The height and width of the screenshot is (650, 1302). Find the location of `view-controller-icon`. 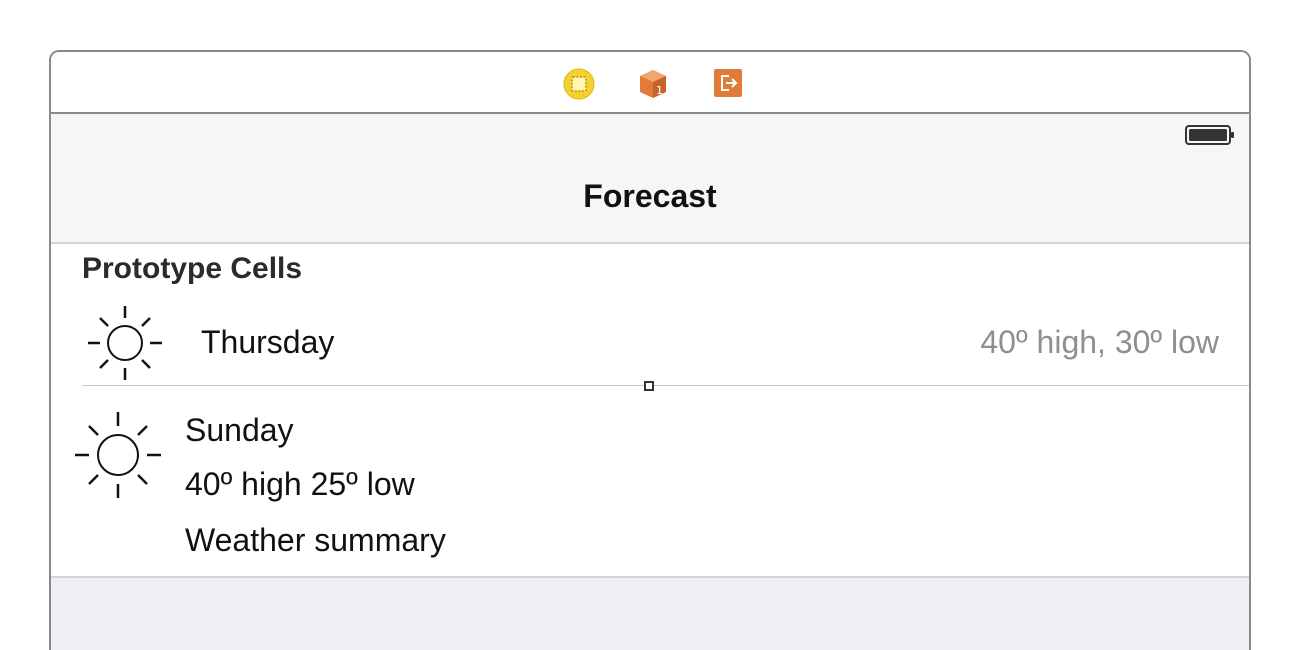

view-controller-icon is located at coordinates (579, 84).